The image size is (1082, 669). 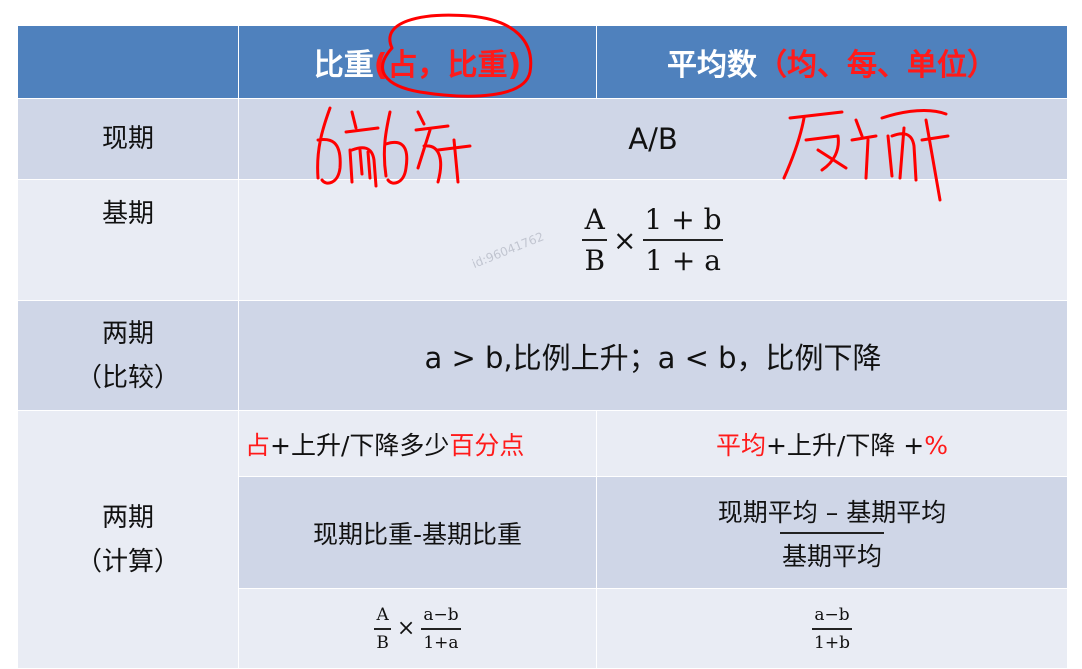 What do you see at coordinates (845, 445) in the screenshot?
I see `avg-desc-mid: +上升/下降 +` at bounding box center [845, 445].